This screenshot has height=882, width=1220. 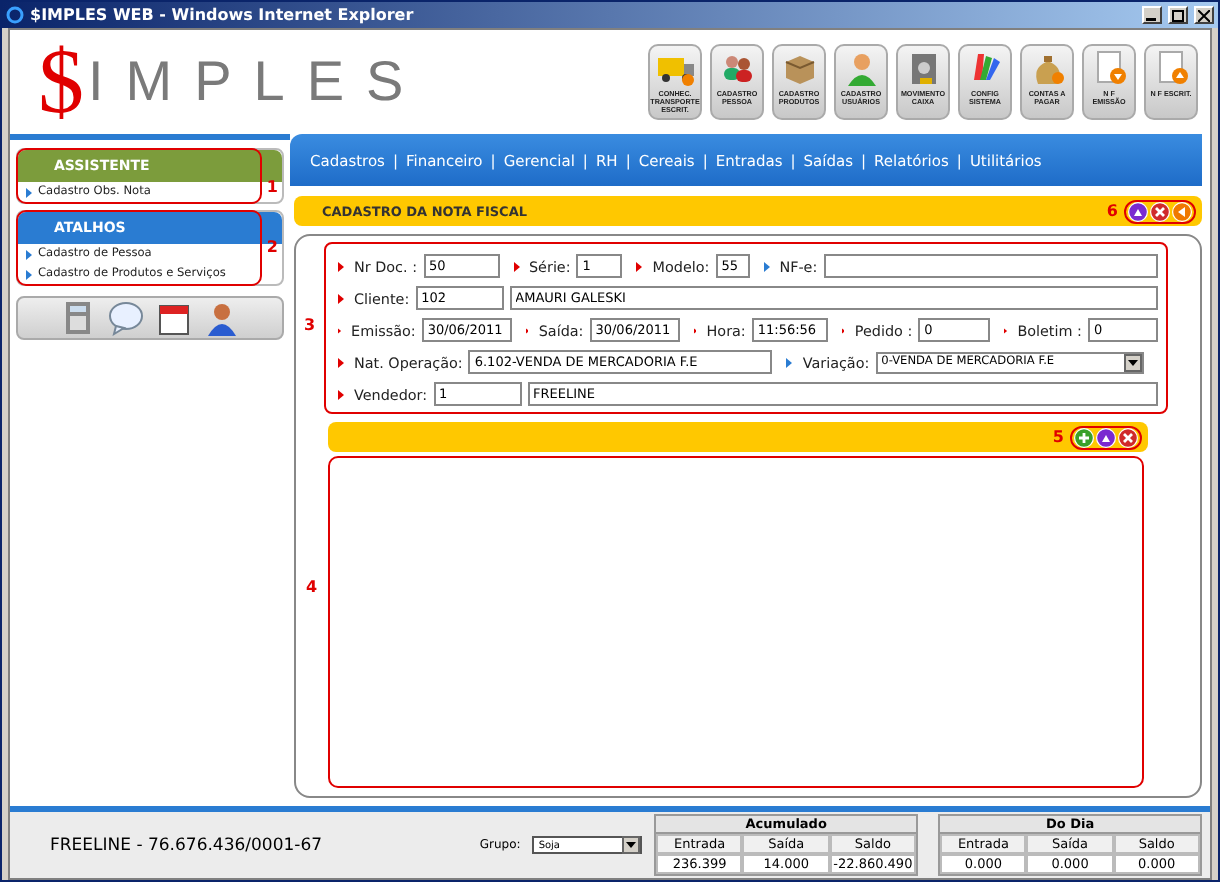 What do you see at coordinates (1152, 15) in the screenshot?
I see `minimize-button` at bounding box center [1152, 15].